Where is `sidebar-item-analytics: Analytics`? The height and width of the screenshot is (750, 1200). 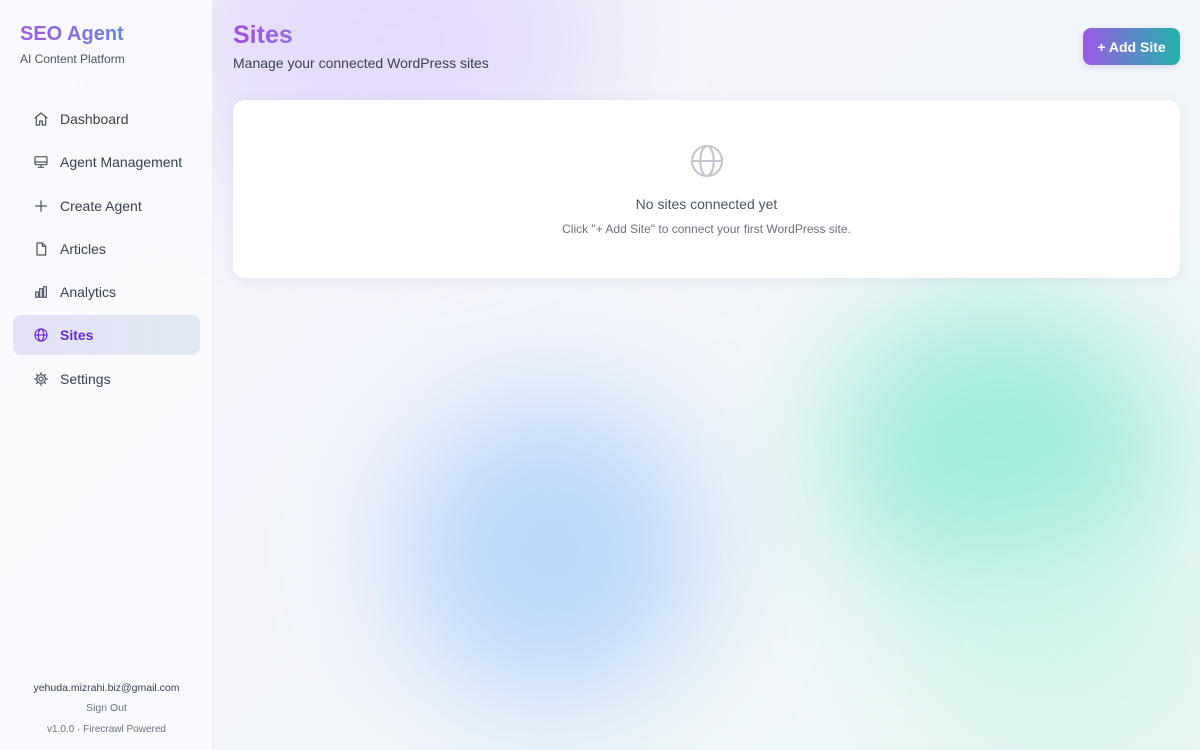
sidebar-item-analytics: Analytics is located at coordinates (106, 292).